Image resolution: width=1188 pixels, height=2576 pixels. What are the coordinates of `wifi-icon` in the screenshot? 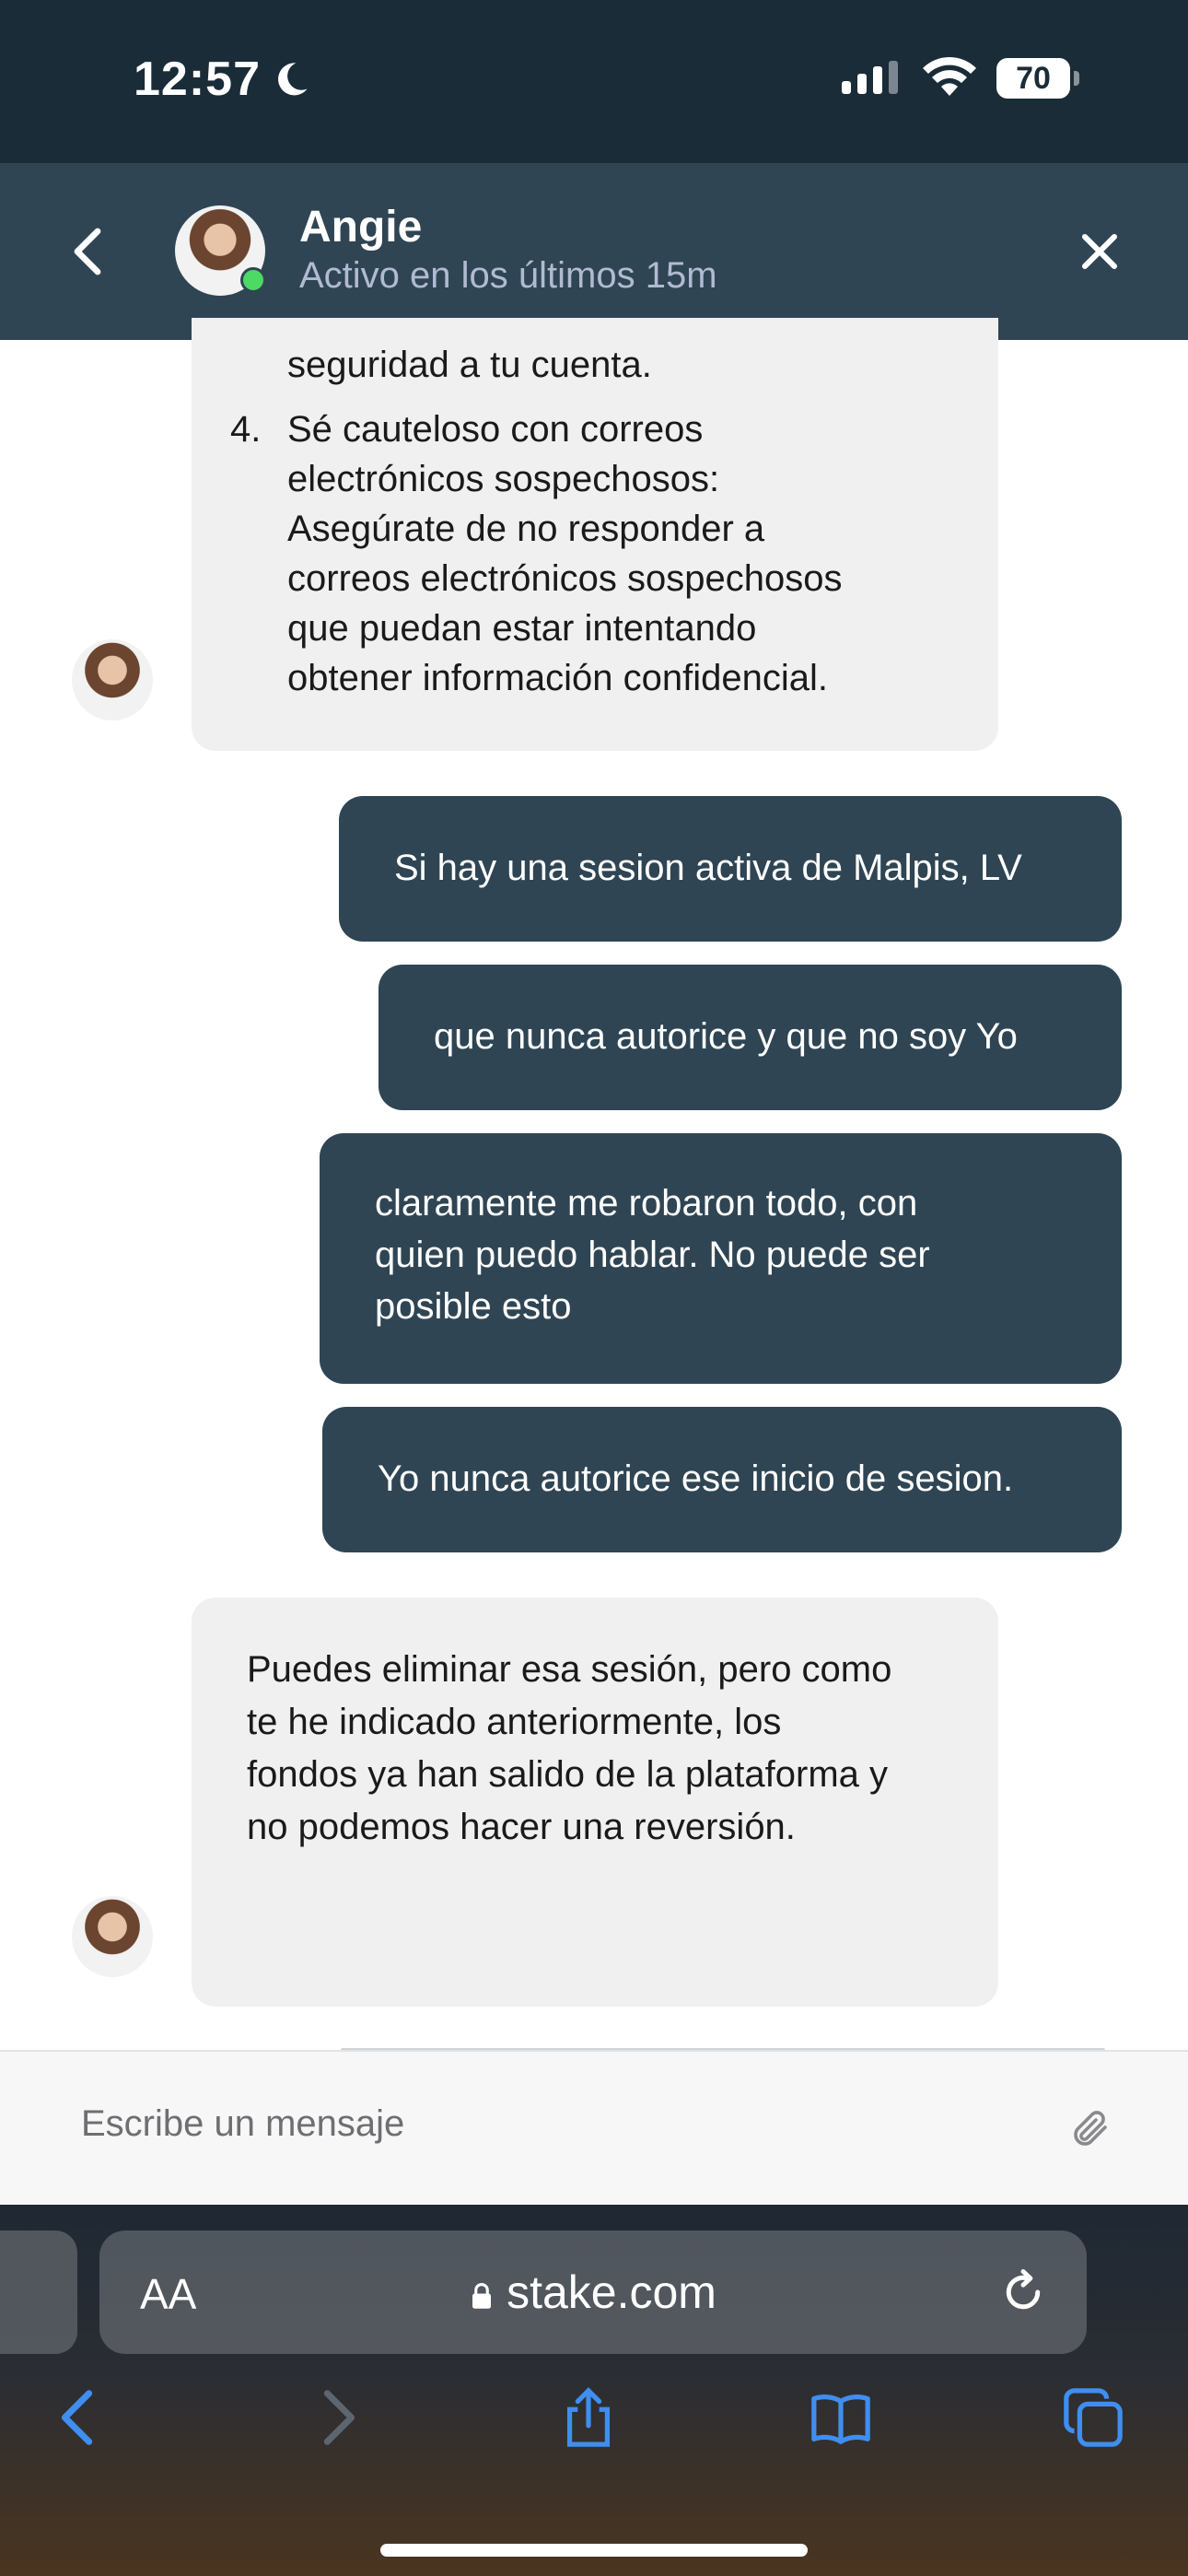 It's located at (949, 76).